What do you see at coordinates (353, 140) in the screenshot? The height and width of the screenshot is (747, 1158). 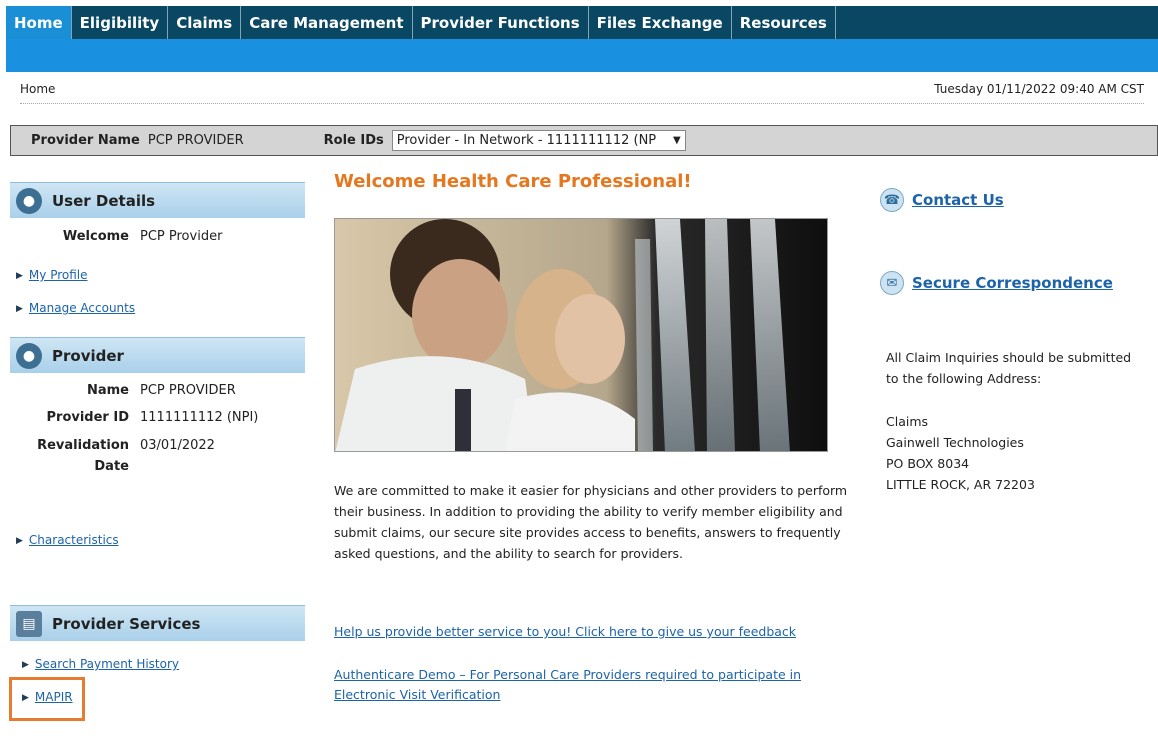 I see `role-ids-label: Role IDs` at bounding box center [353, 140].